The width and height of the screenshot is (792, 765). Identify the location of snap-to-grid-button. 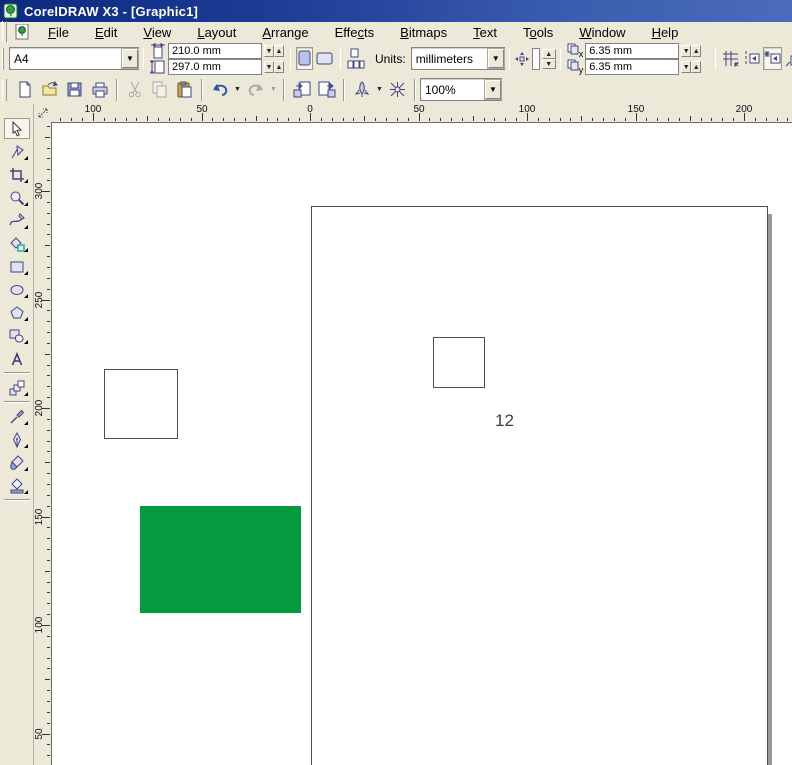
(730, 58).